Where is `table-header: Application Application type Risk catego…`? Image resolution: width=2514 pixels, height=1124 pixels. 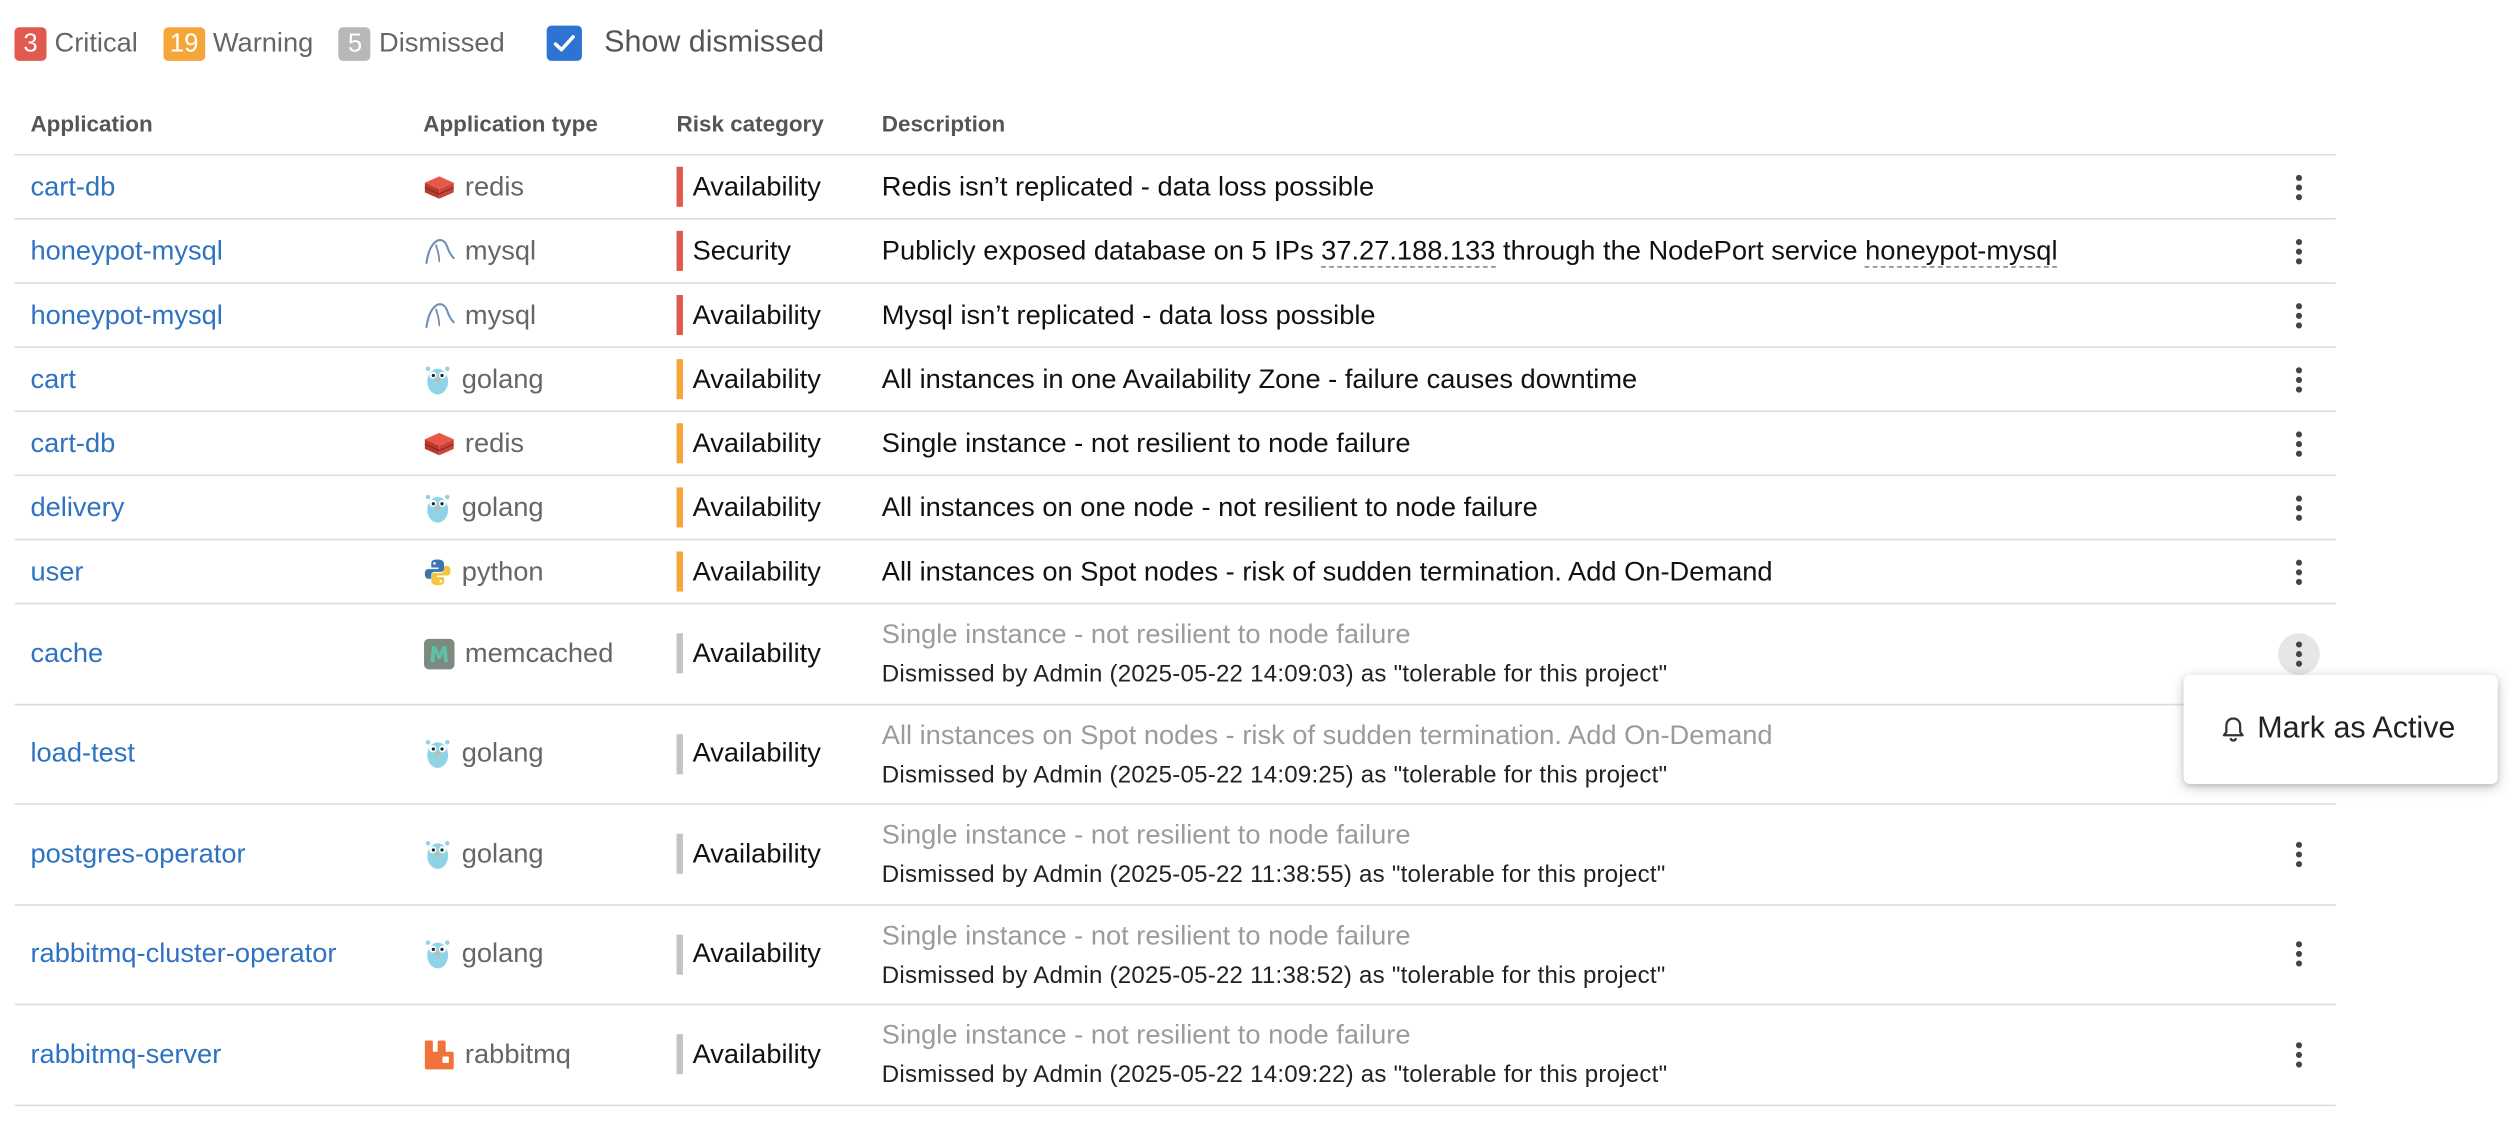
table-header: Application Application type Risk catego… is located at coordinates (1175, 123).